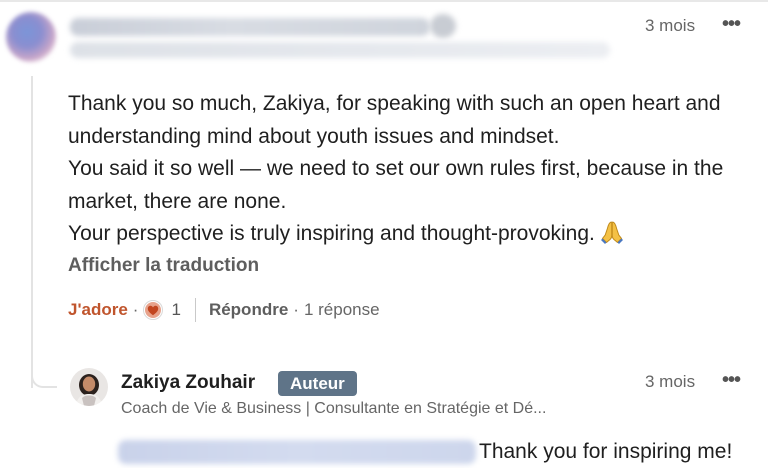 The height and width of the screenshot is (468, 768). I want to click on comment-line: market, there are none., so click(177, 201).